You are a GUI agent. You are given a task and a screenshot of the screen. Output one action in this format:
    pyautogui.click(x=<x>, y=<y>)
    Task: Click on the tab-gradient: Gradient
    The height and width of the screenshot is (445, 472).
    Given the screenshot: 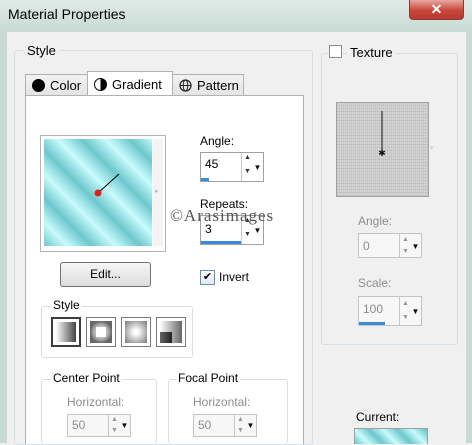 What is the action you would take?
    pyautogui.click(x=130, y=83)
    